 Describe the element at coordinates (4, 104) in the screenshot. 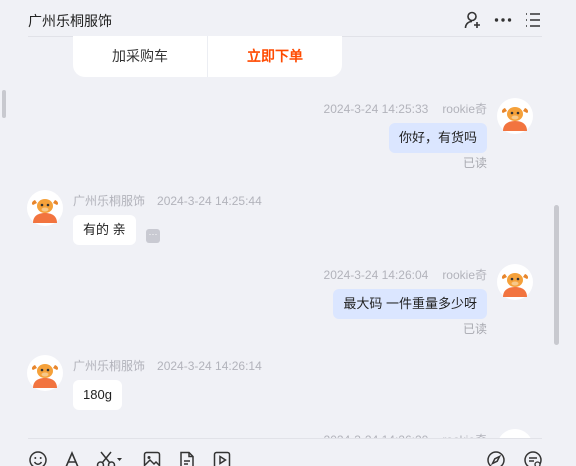

I see `left-scroll-indicator` at that location.